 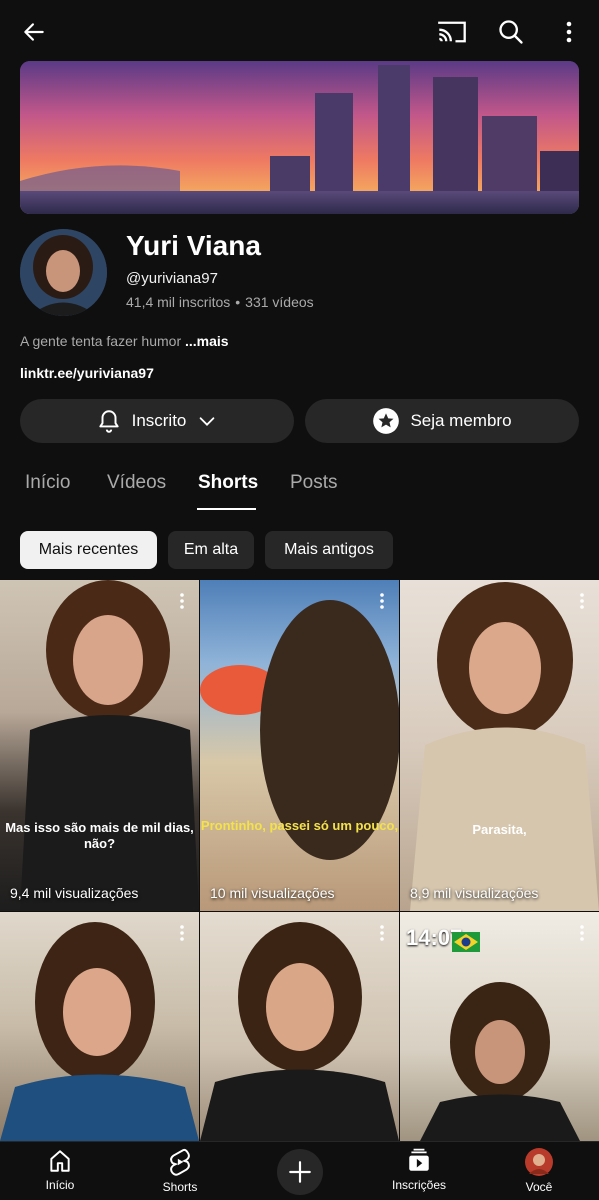 I want to click on shorts-icon, so click(x=180, y=1162).